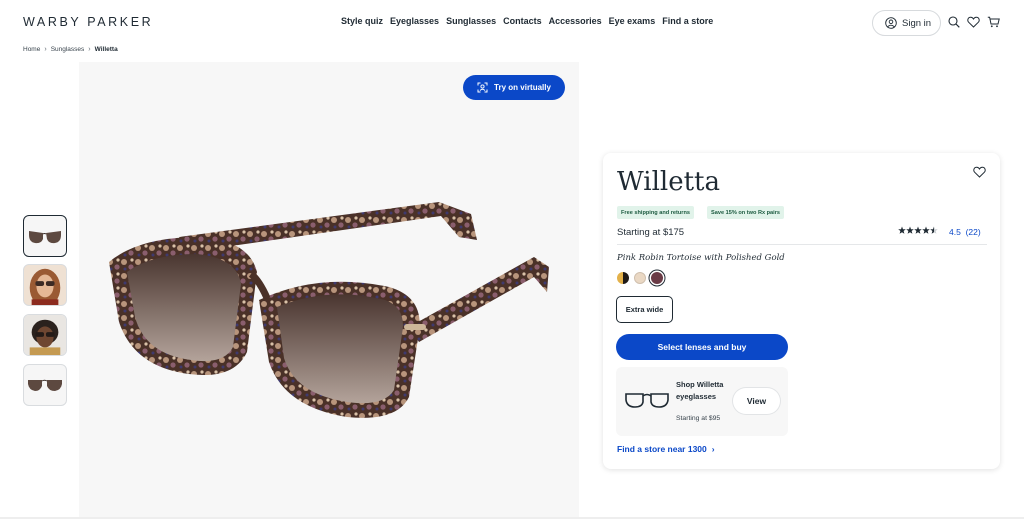 The height and width of the screenshot is (519, 1024). What do you see at coordinates (954, 22) in the screenshot?
I see `search-icon` at bounding box center [954, 22].